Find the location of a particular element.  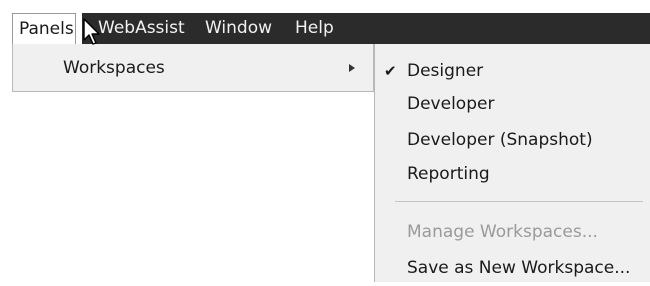

menu-separator is located at coordinates (519, 201).